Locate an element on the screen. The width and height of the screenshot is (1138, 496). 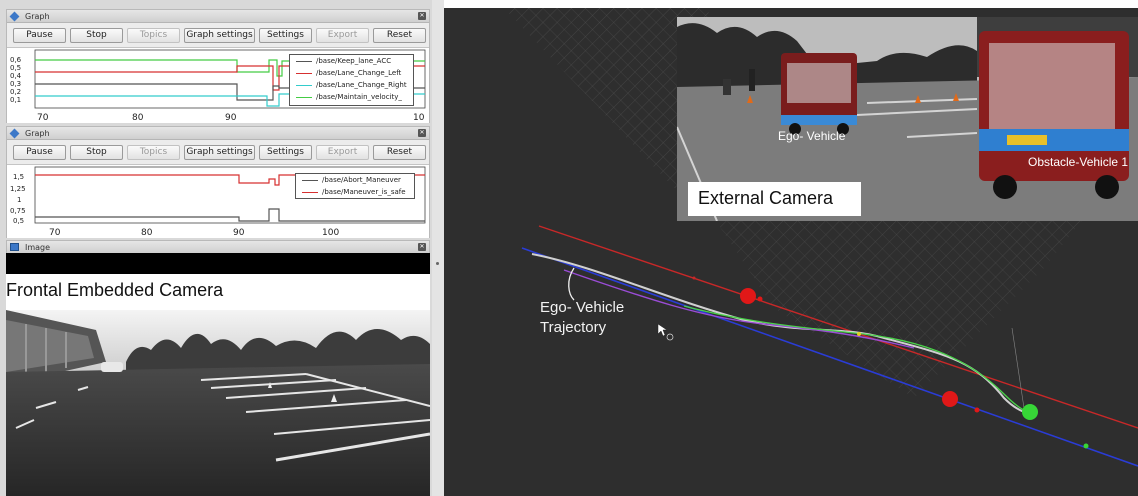
image-view-dark-strip is located at coordinates (218, 263).